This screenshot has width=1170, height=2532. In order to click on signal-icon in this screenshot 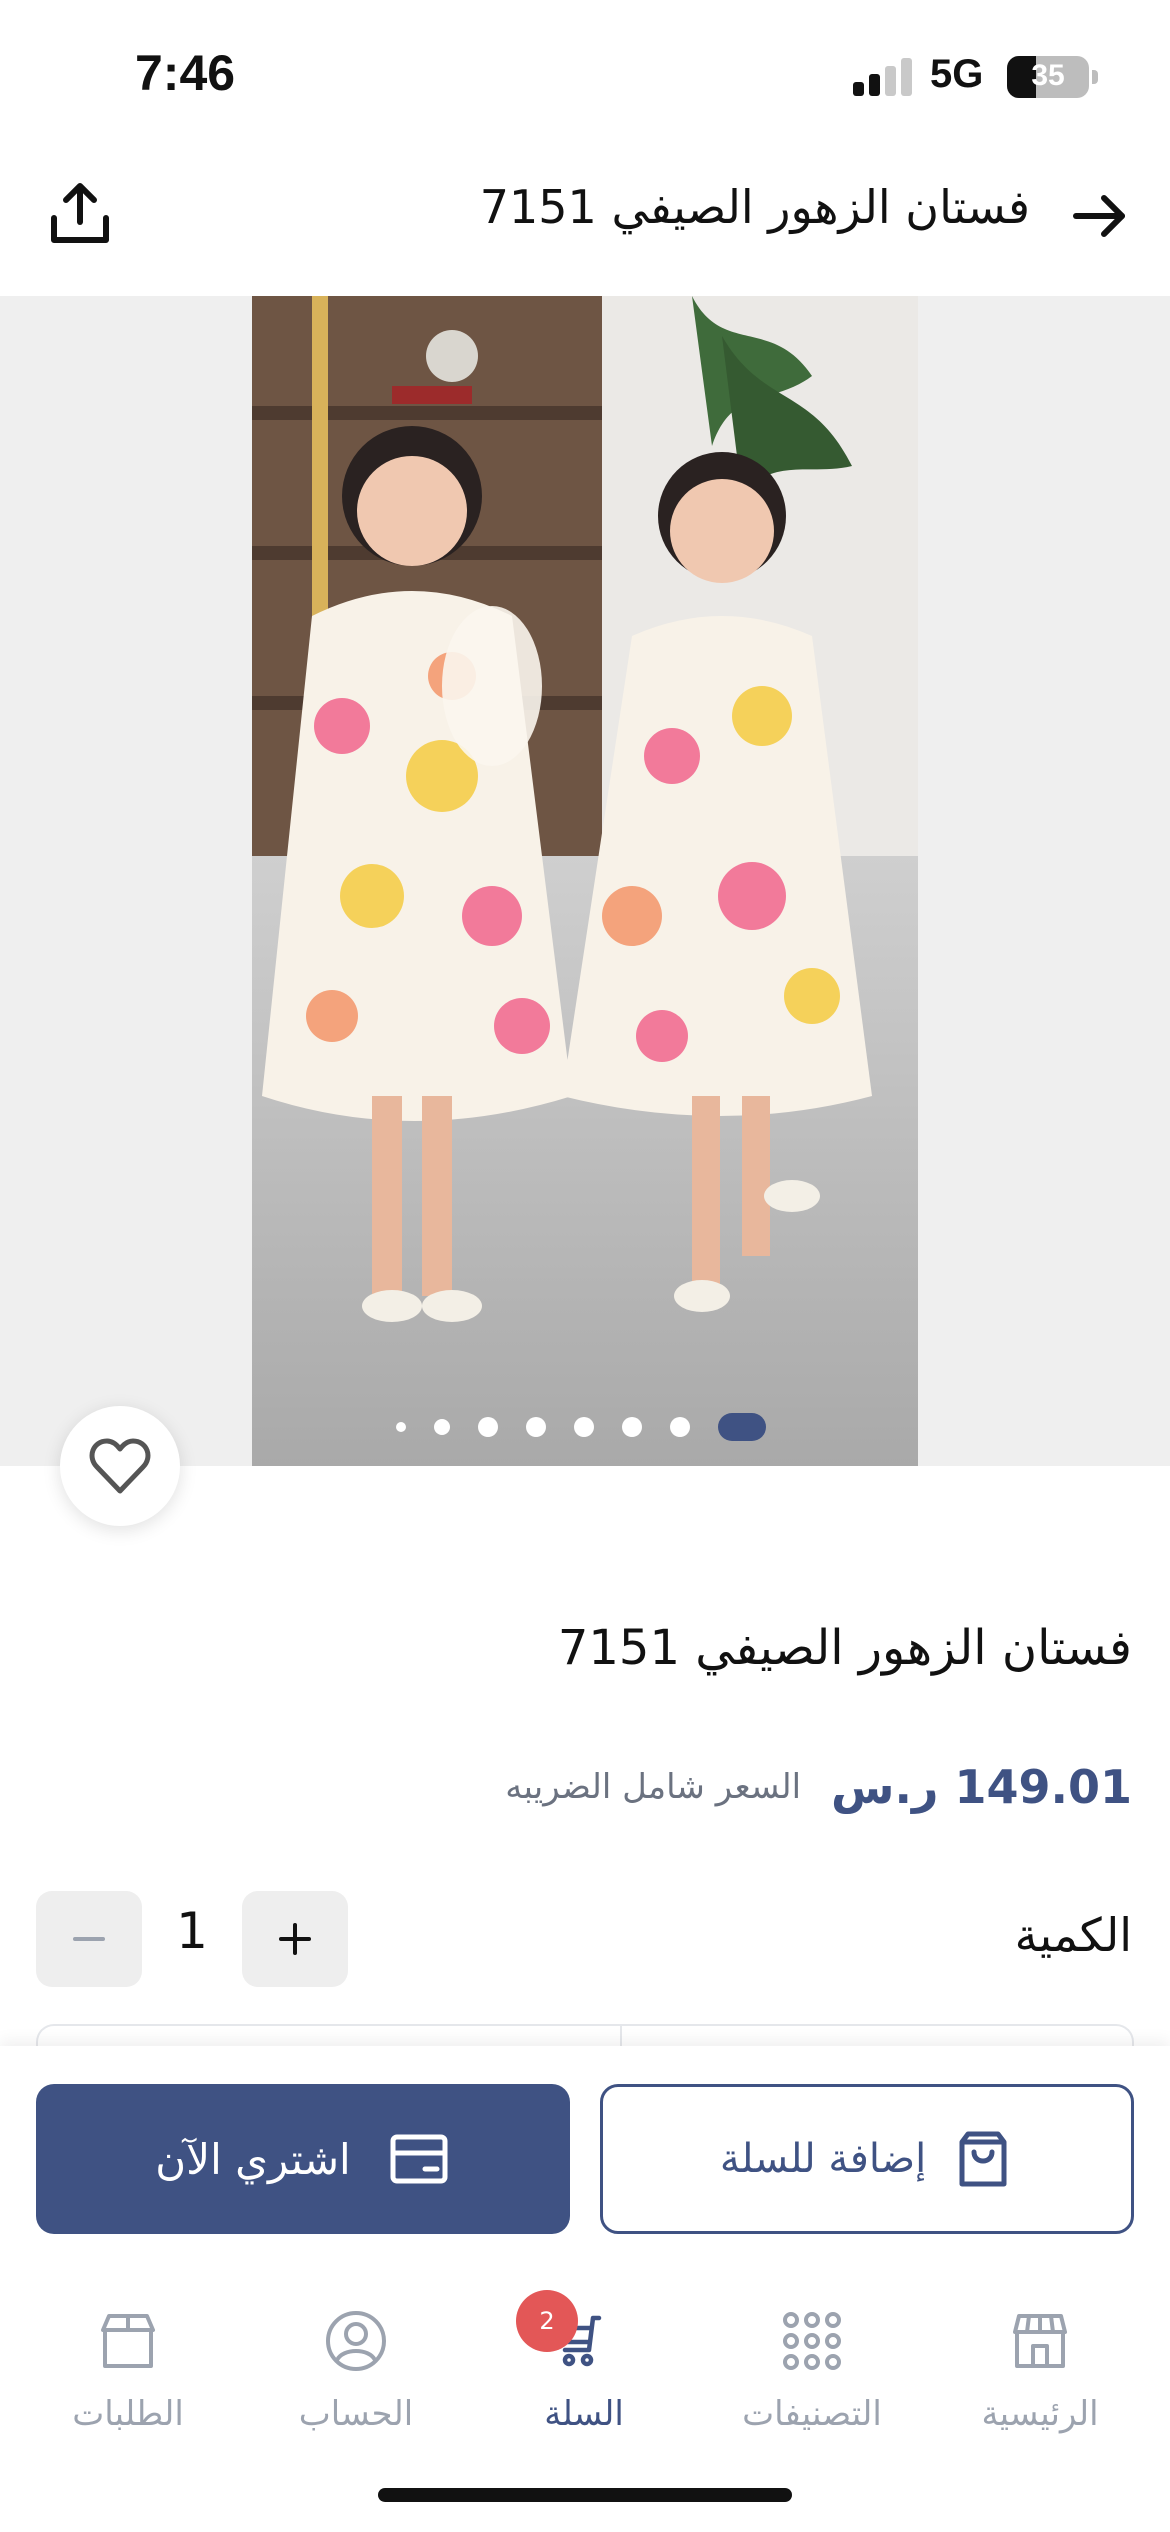, I will do `click(883, 77)`.